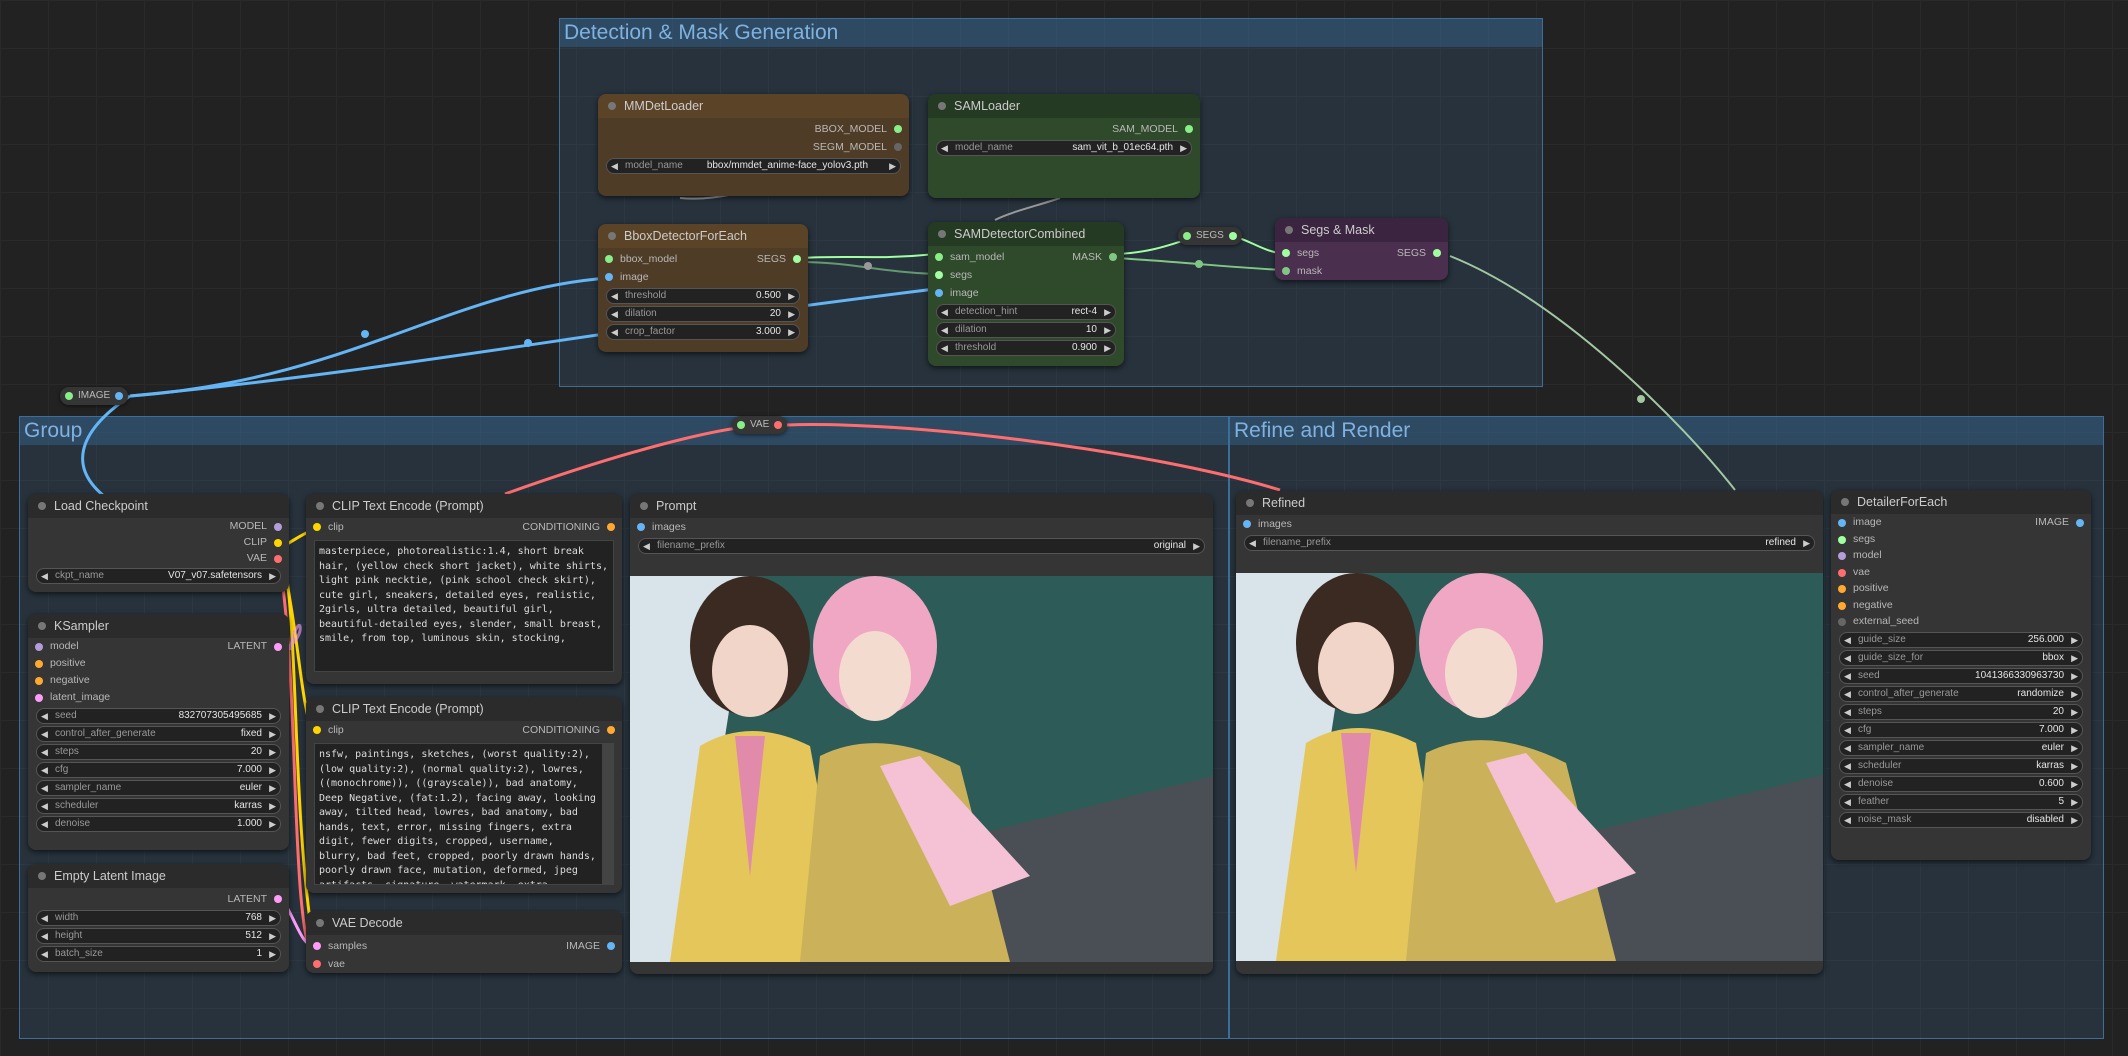  I want to click on output-clip: CLIP, so click(158, 542).